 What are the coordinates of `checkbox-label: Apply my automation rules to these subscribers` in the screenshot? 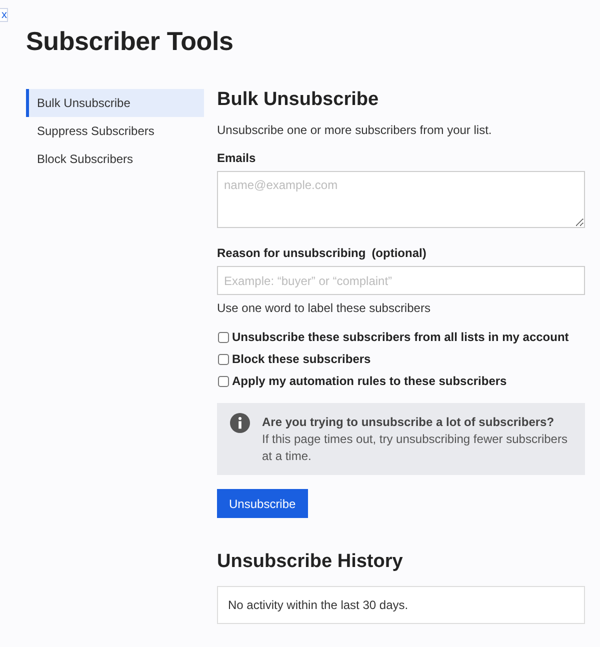 It's located at (369, 381).